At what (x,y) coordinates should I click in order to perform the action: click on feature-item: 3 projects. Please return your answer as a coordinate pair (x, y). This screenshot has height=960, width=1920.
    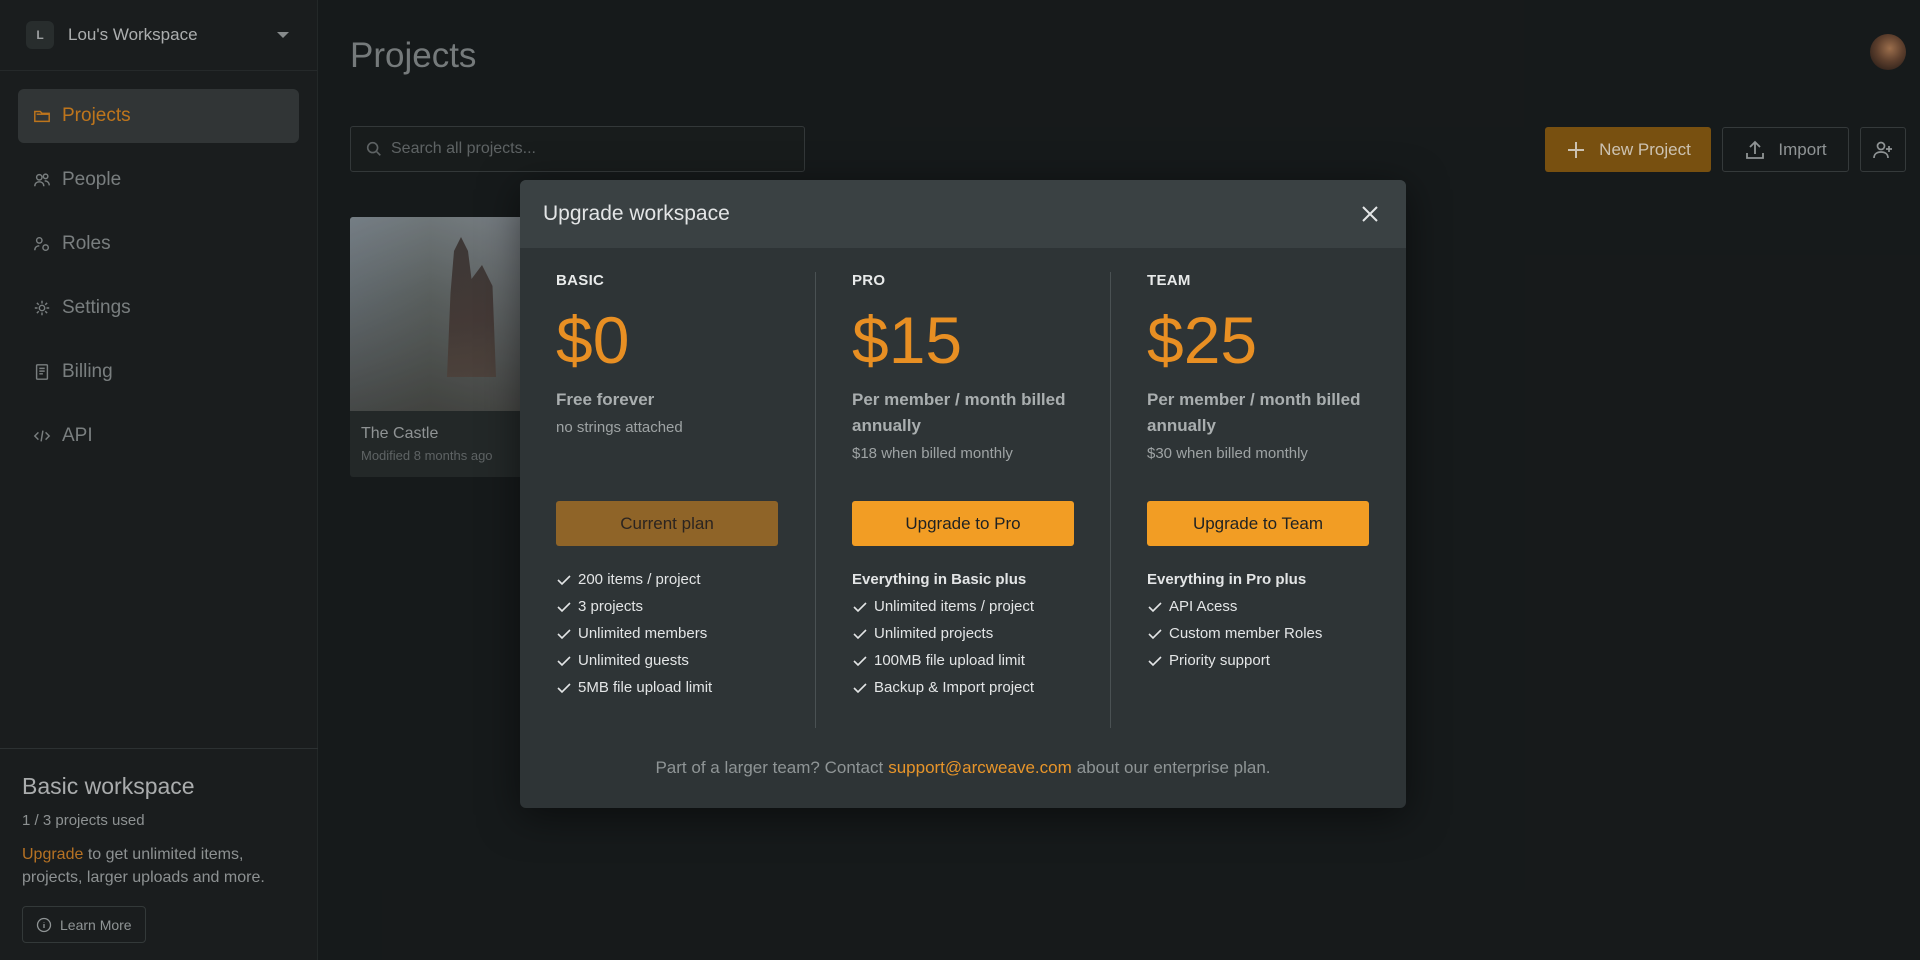
    Looking at the image, I should click on (671, 606).